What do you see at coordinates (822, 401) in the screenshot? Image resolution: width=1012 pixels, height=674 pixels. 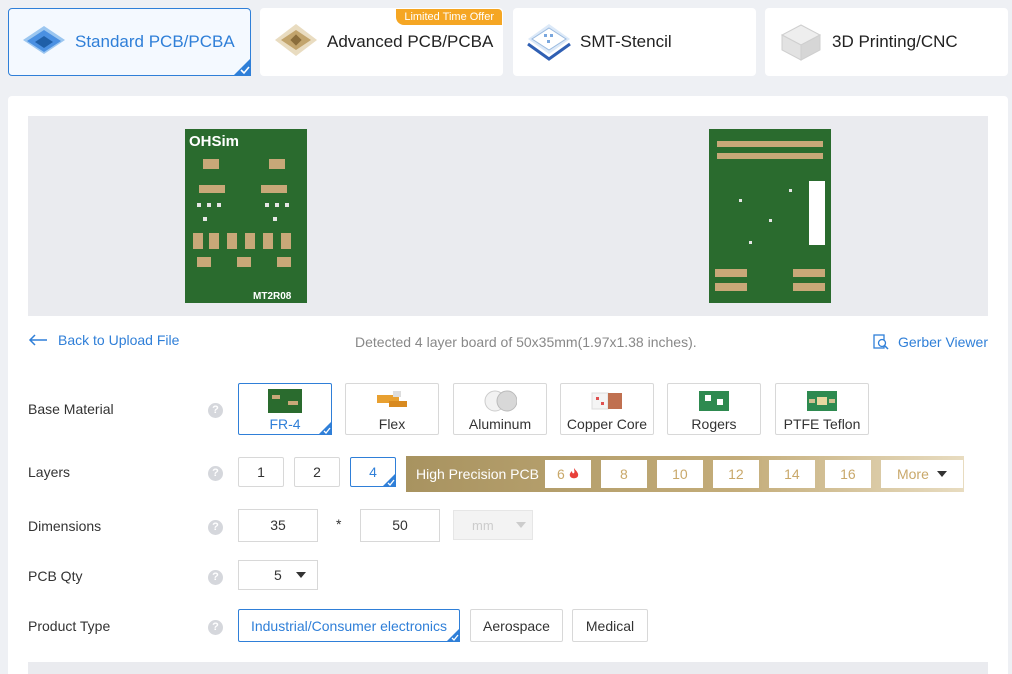 I see `ptfe-board-icon` at bounding box center [822, 401].